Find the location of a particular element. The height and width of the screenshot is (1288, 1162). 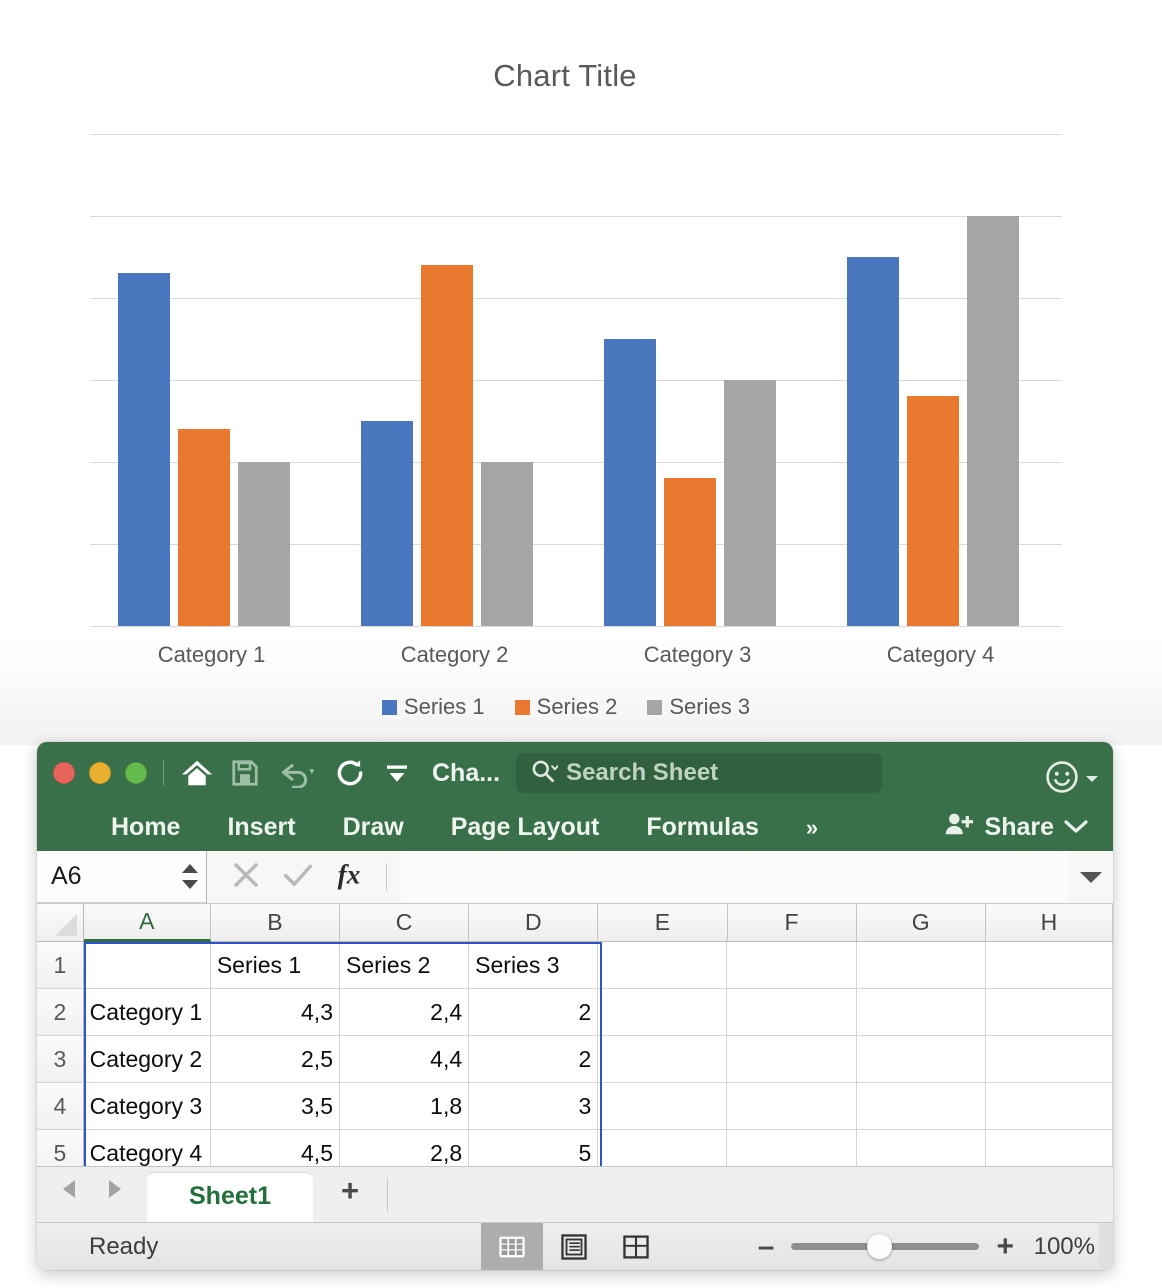

undo-icon is located at coordinates (297, 773).